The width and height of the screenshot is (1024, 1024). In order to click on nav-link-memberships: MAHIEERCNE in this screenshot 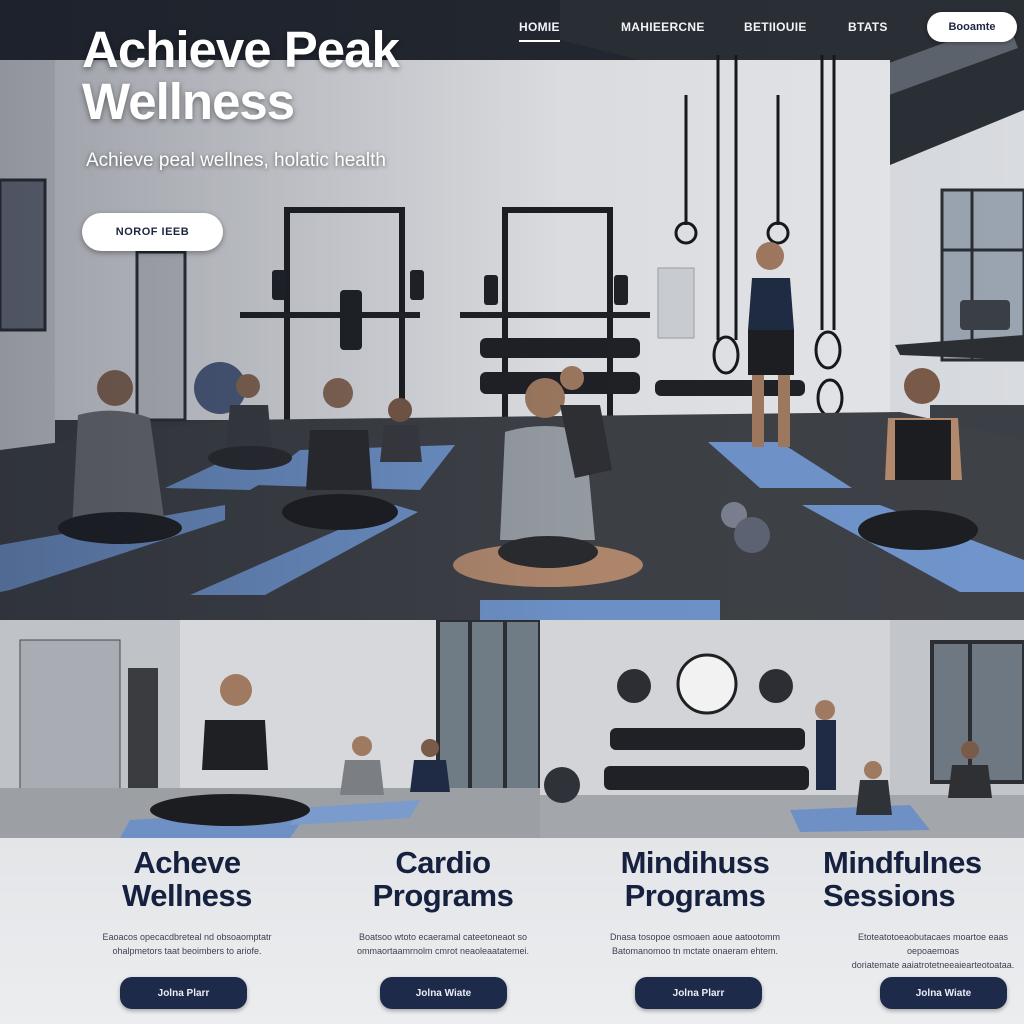, I will do `click(663, 27)`.